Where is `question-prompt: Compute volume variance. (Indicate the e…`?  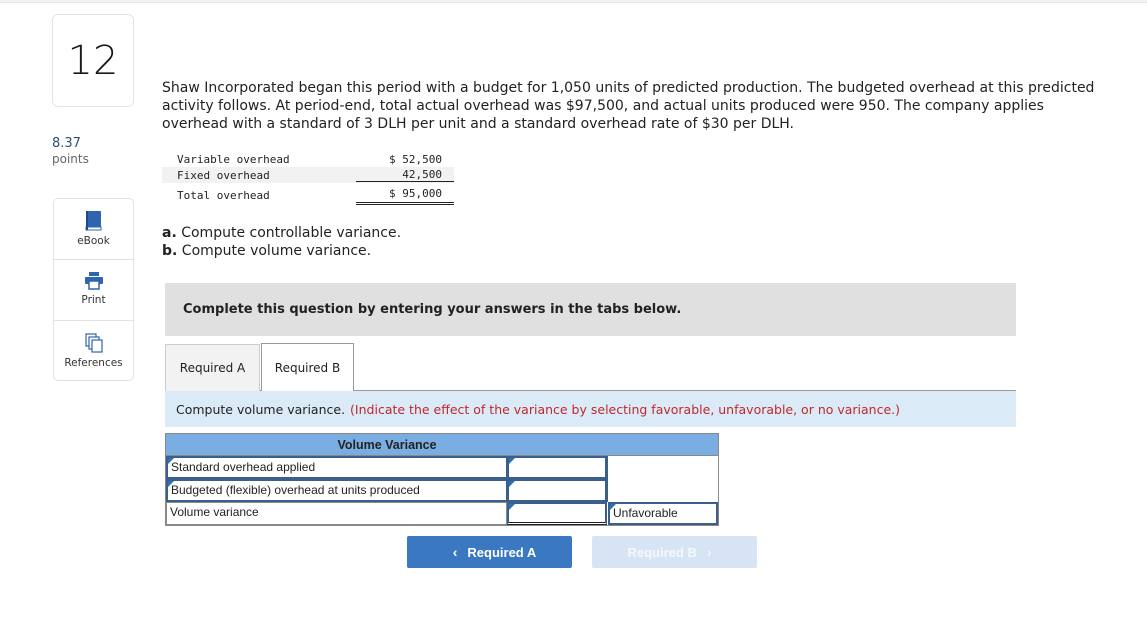 question-prompt: Compute volume variance. (Indicate the e… is located at coordinates (590, 409).